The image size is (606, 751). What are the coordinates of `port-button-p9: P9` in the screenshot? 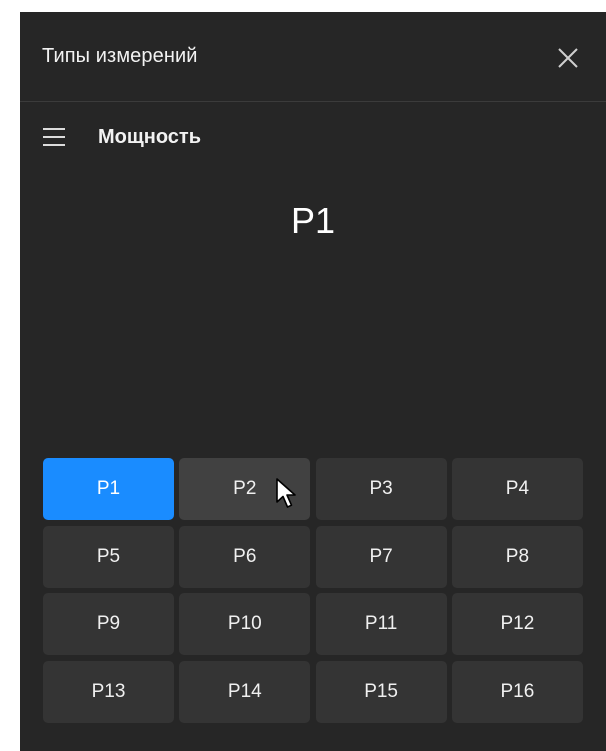 It's located at (108, 624).